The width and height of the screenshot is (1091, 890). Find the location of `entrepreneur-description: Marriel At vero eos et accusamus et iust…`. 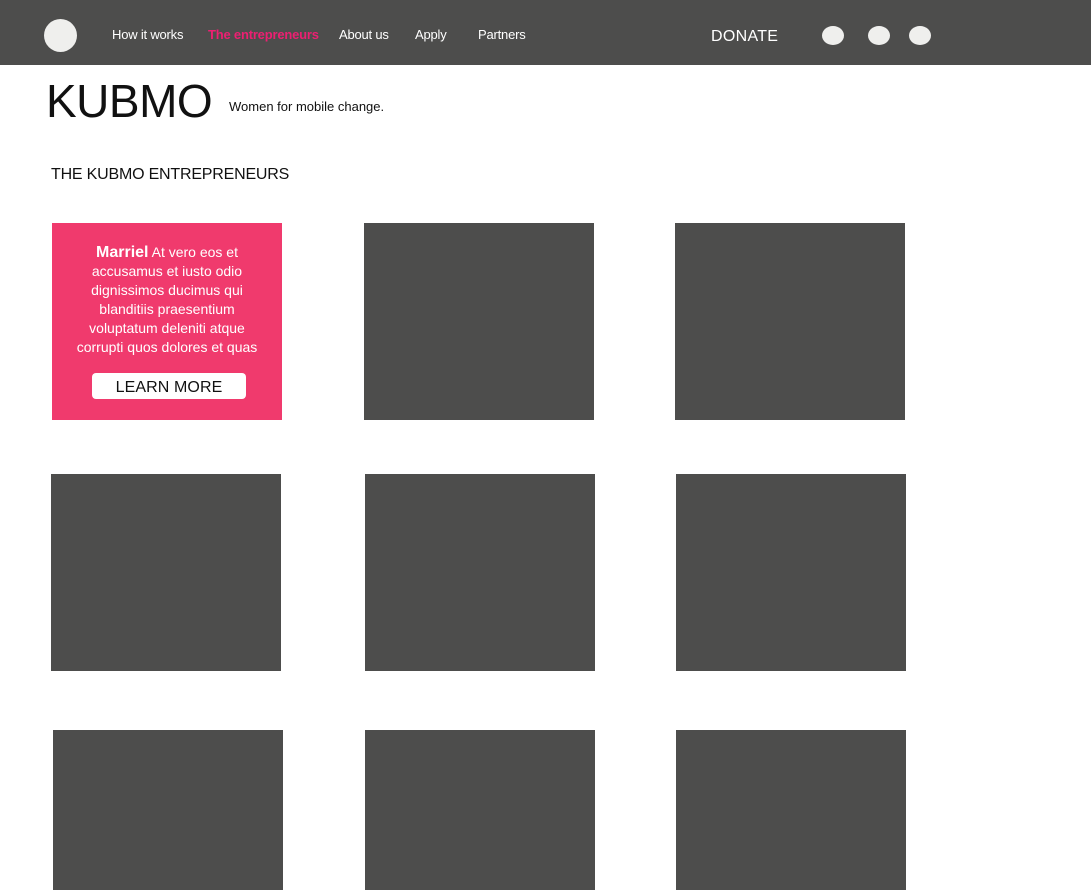

entrepreneur-description: Marriel At vero eos et accusamus et iust… is located at coordinates (167, 300).